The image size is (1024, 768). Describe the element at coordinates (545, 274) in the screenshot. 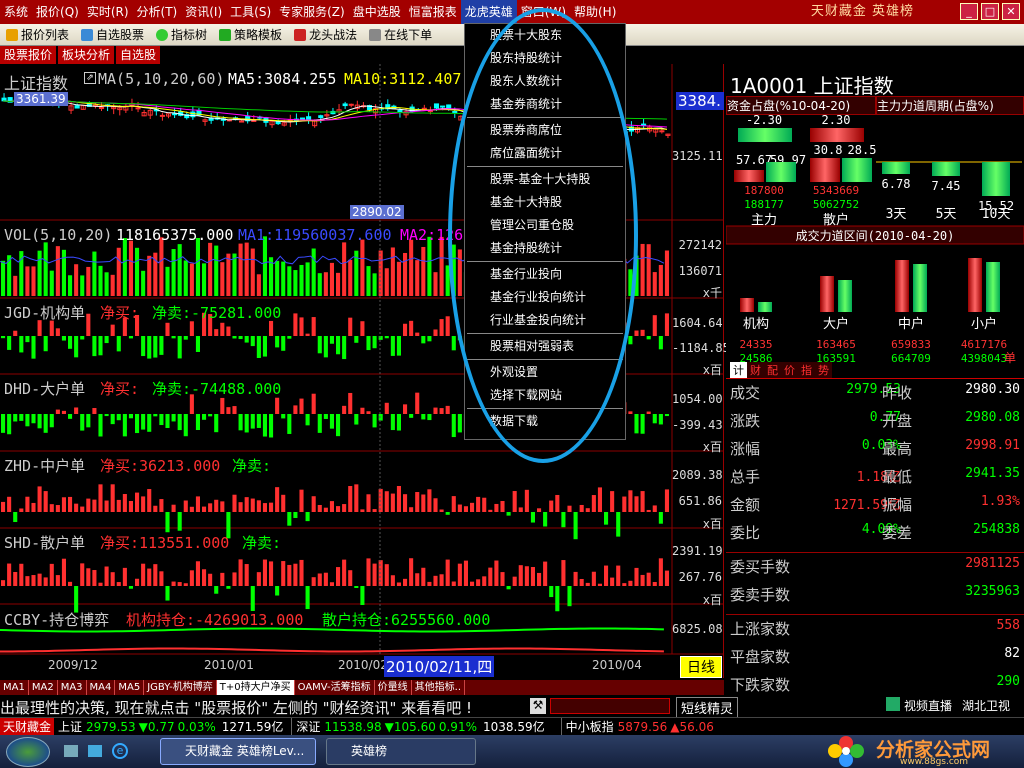

I see `dropdown-item: 基金行业投向` at that location.